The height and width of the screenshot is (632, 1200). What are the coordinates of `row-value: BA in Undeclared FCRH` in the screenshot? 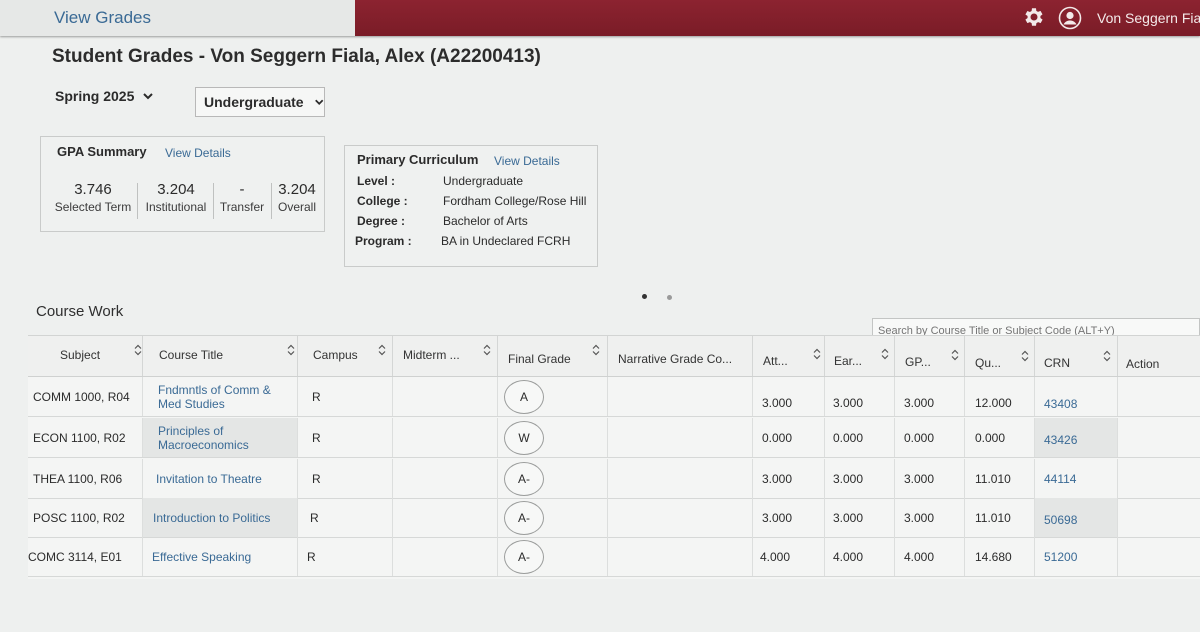 It's located at (506, 241).